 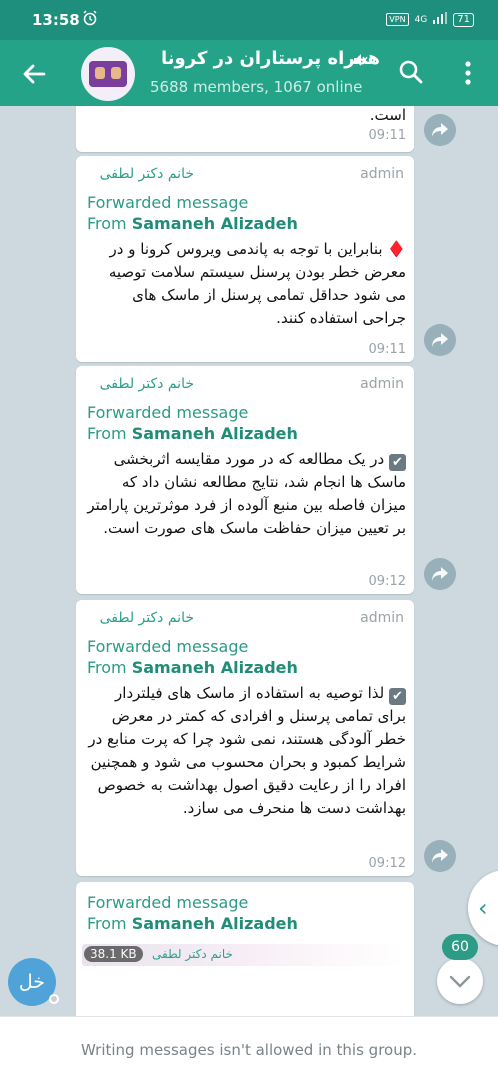 I want to click on status-bar: 13:58 VPN 4G 71, so click(x=249, y=20).